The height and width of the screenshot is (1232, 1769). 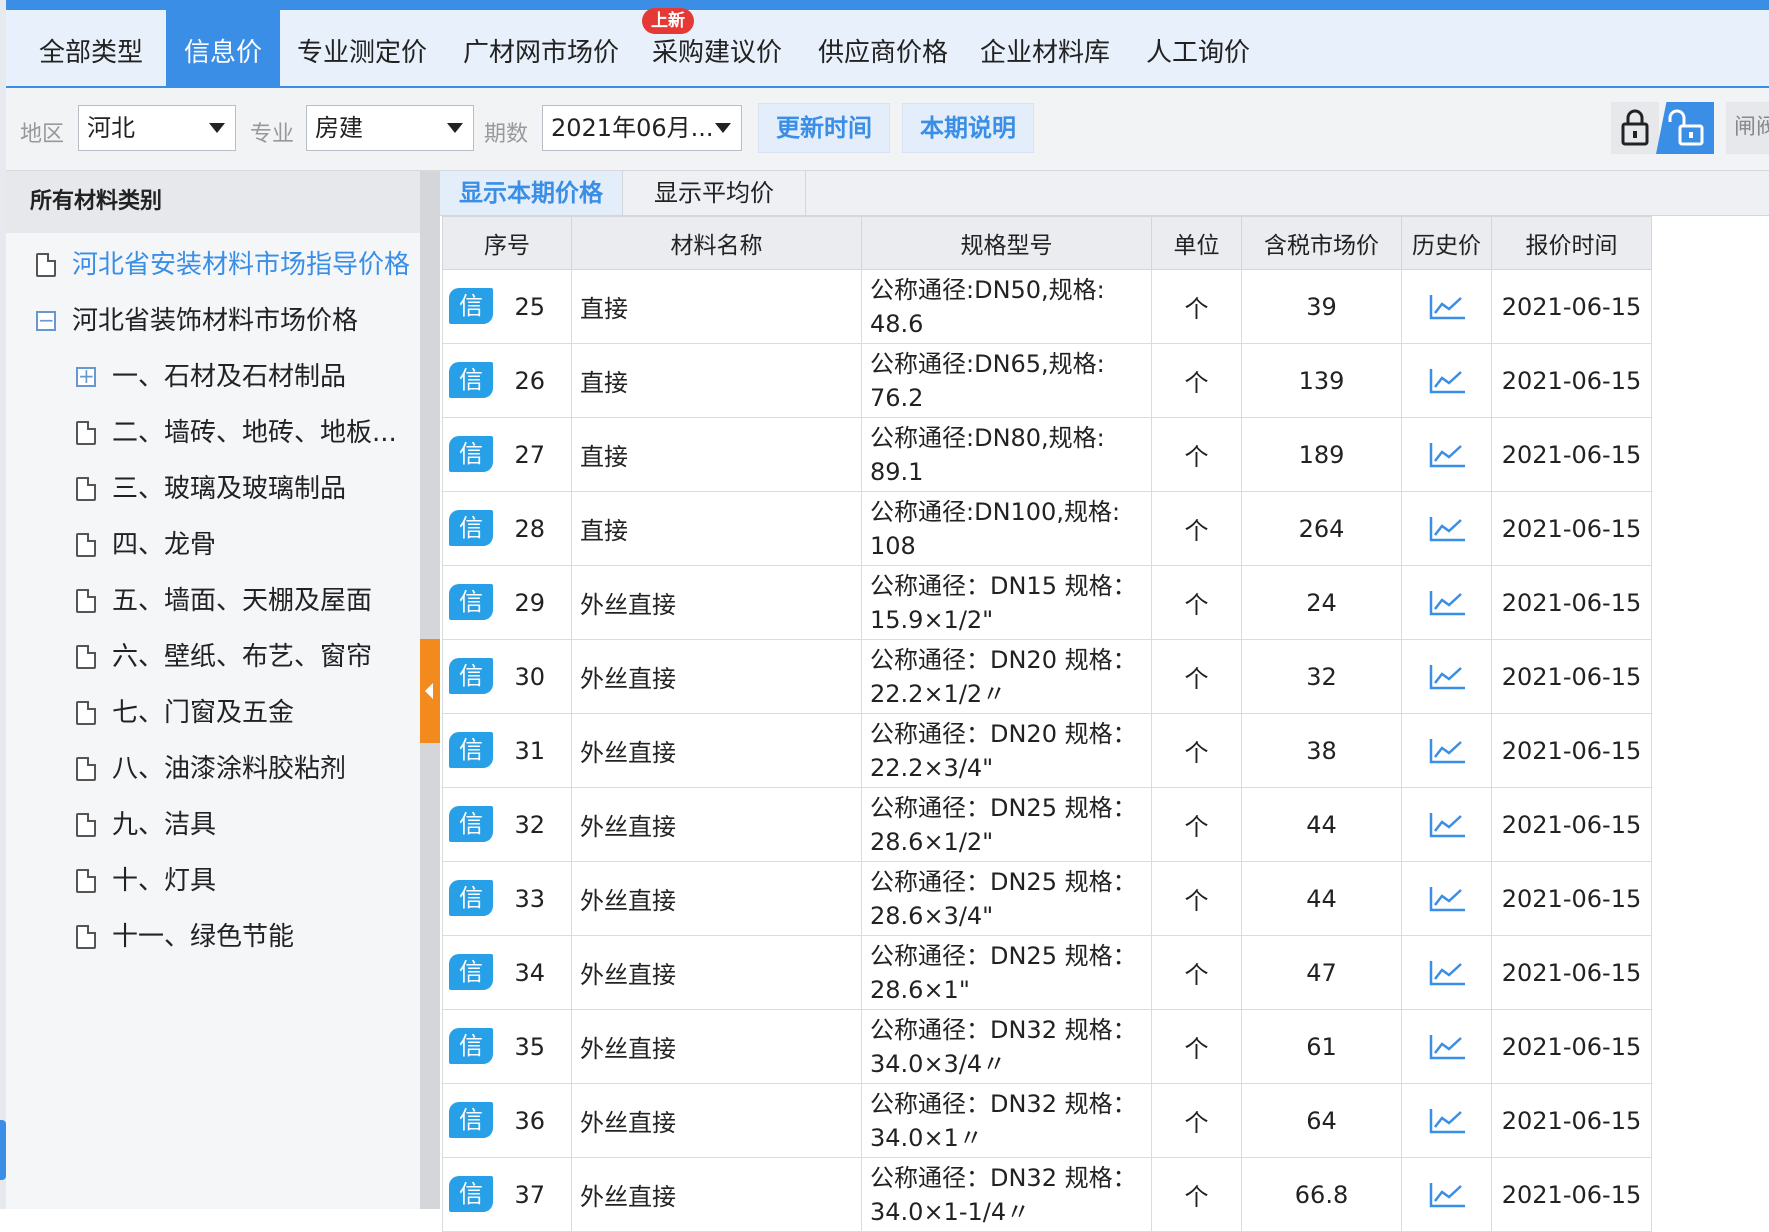 I want to click on cell-spec: 公称通径：DN25 规格： 28.6×3/4", so click(x=1006, y=898).